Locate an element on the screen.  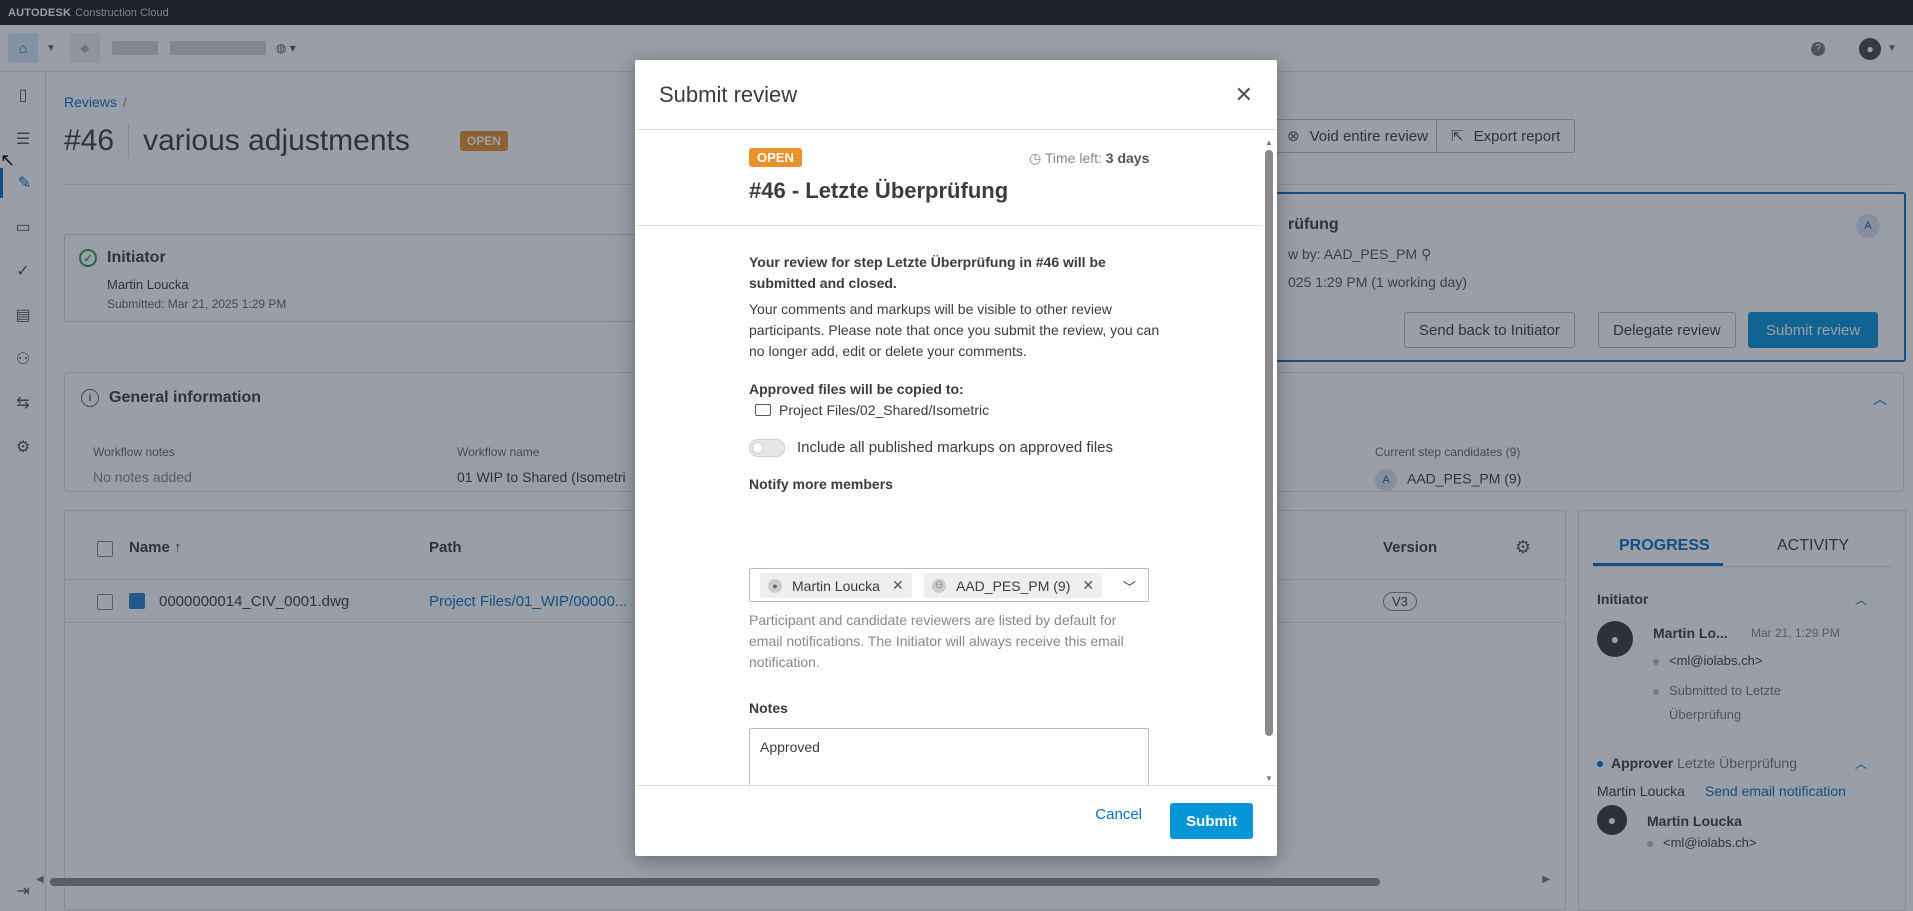
copied-to-path-text: Project Files/02_Shared/Isometric is located at coordinates (884, 410).